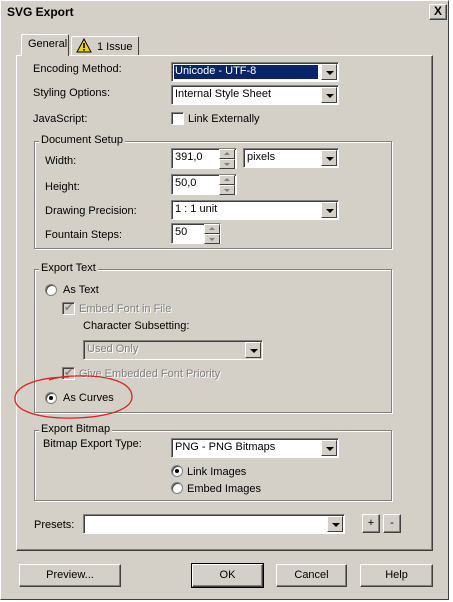  I want to click on embed-font-label: Embed Font in File, so click(125, 309).